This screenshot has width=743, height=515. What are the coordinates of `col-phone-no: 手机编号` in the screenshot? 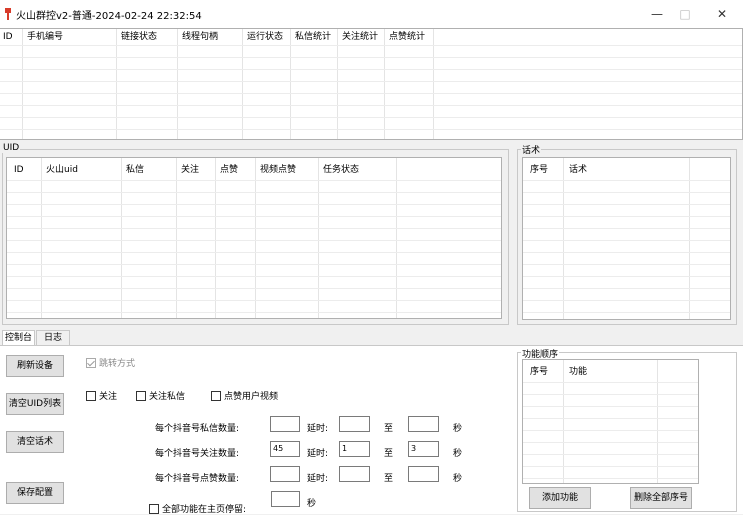 It's located at (43, 37).